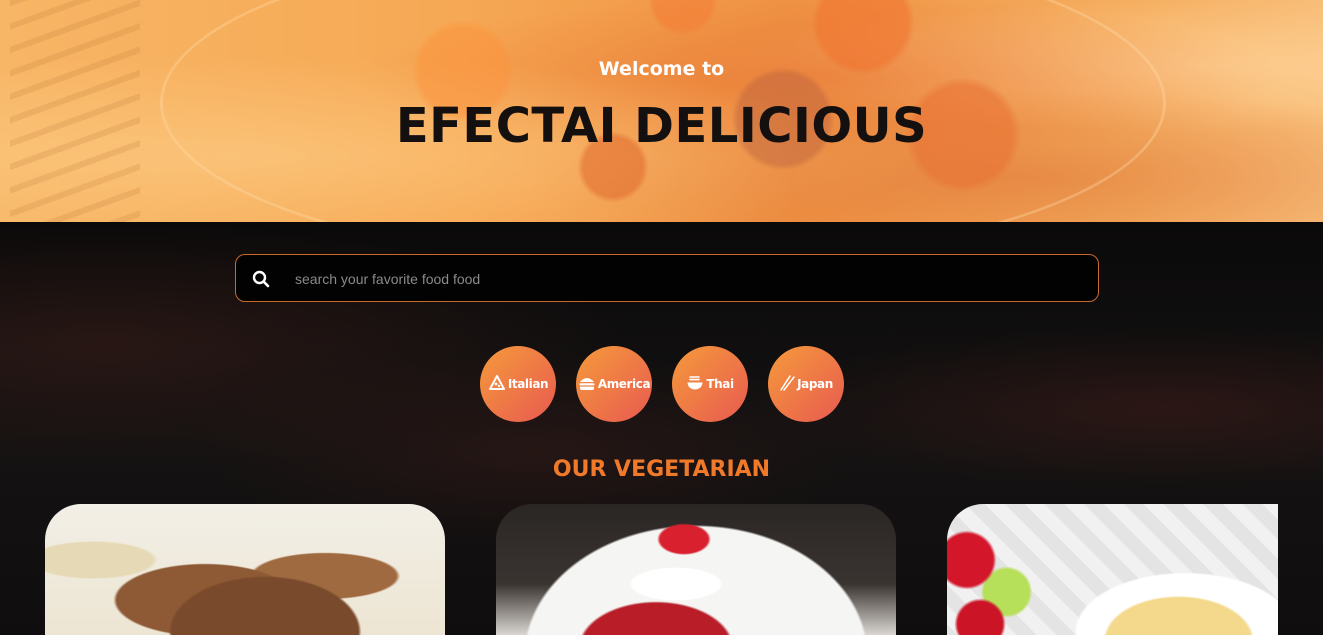 The width and height of the screenshot is (1323, 635). What do you see at coordinates (661, 126) in the screenshot?
I see `hero-title: EFECTAI DELICIOUS` at bounding box center [661, 126].